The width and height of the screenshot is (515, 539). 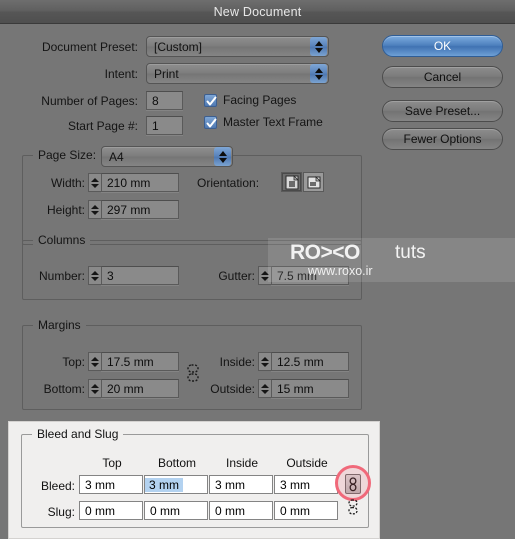 I want to click on columns-number-input: 3, so click(x=140, y=275).